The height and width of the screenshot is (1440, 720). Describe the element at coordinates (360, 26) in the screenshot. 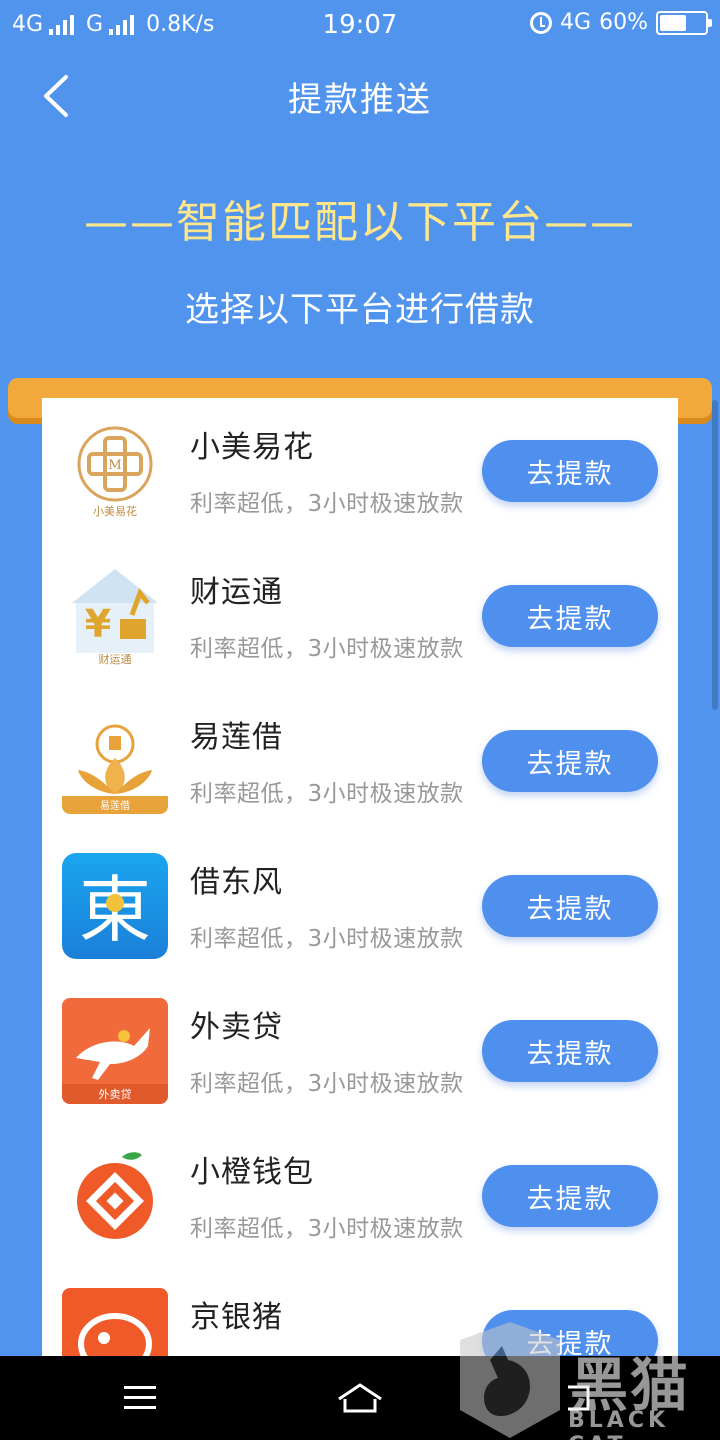

I see `status-bar: 4G G 0.8K/s 19:07 4G 60%` at that location.